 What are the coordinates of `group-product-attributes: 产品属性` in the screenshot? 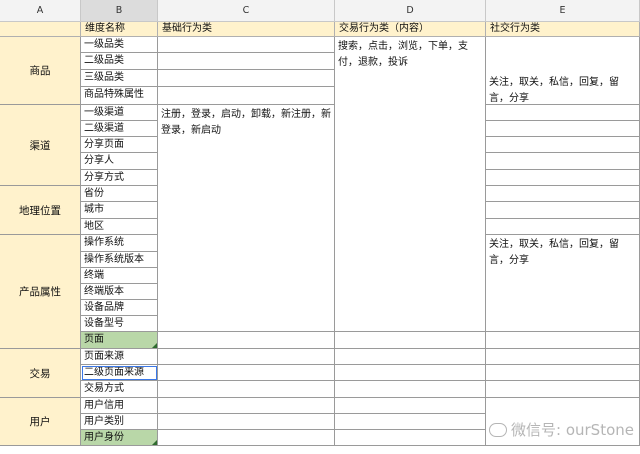 It's located at (40, 292).